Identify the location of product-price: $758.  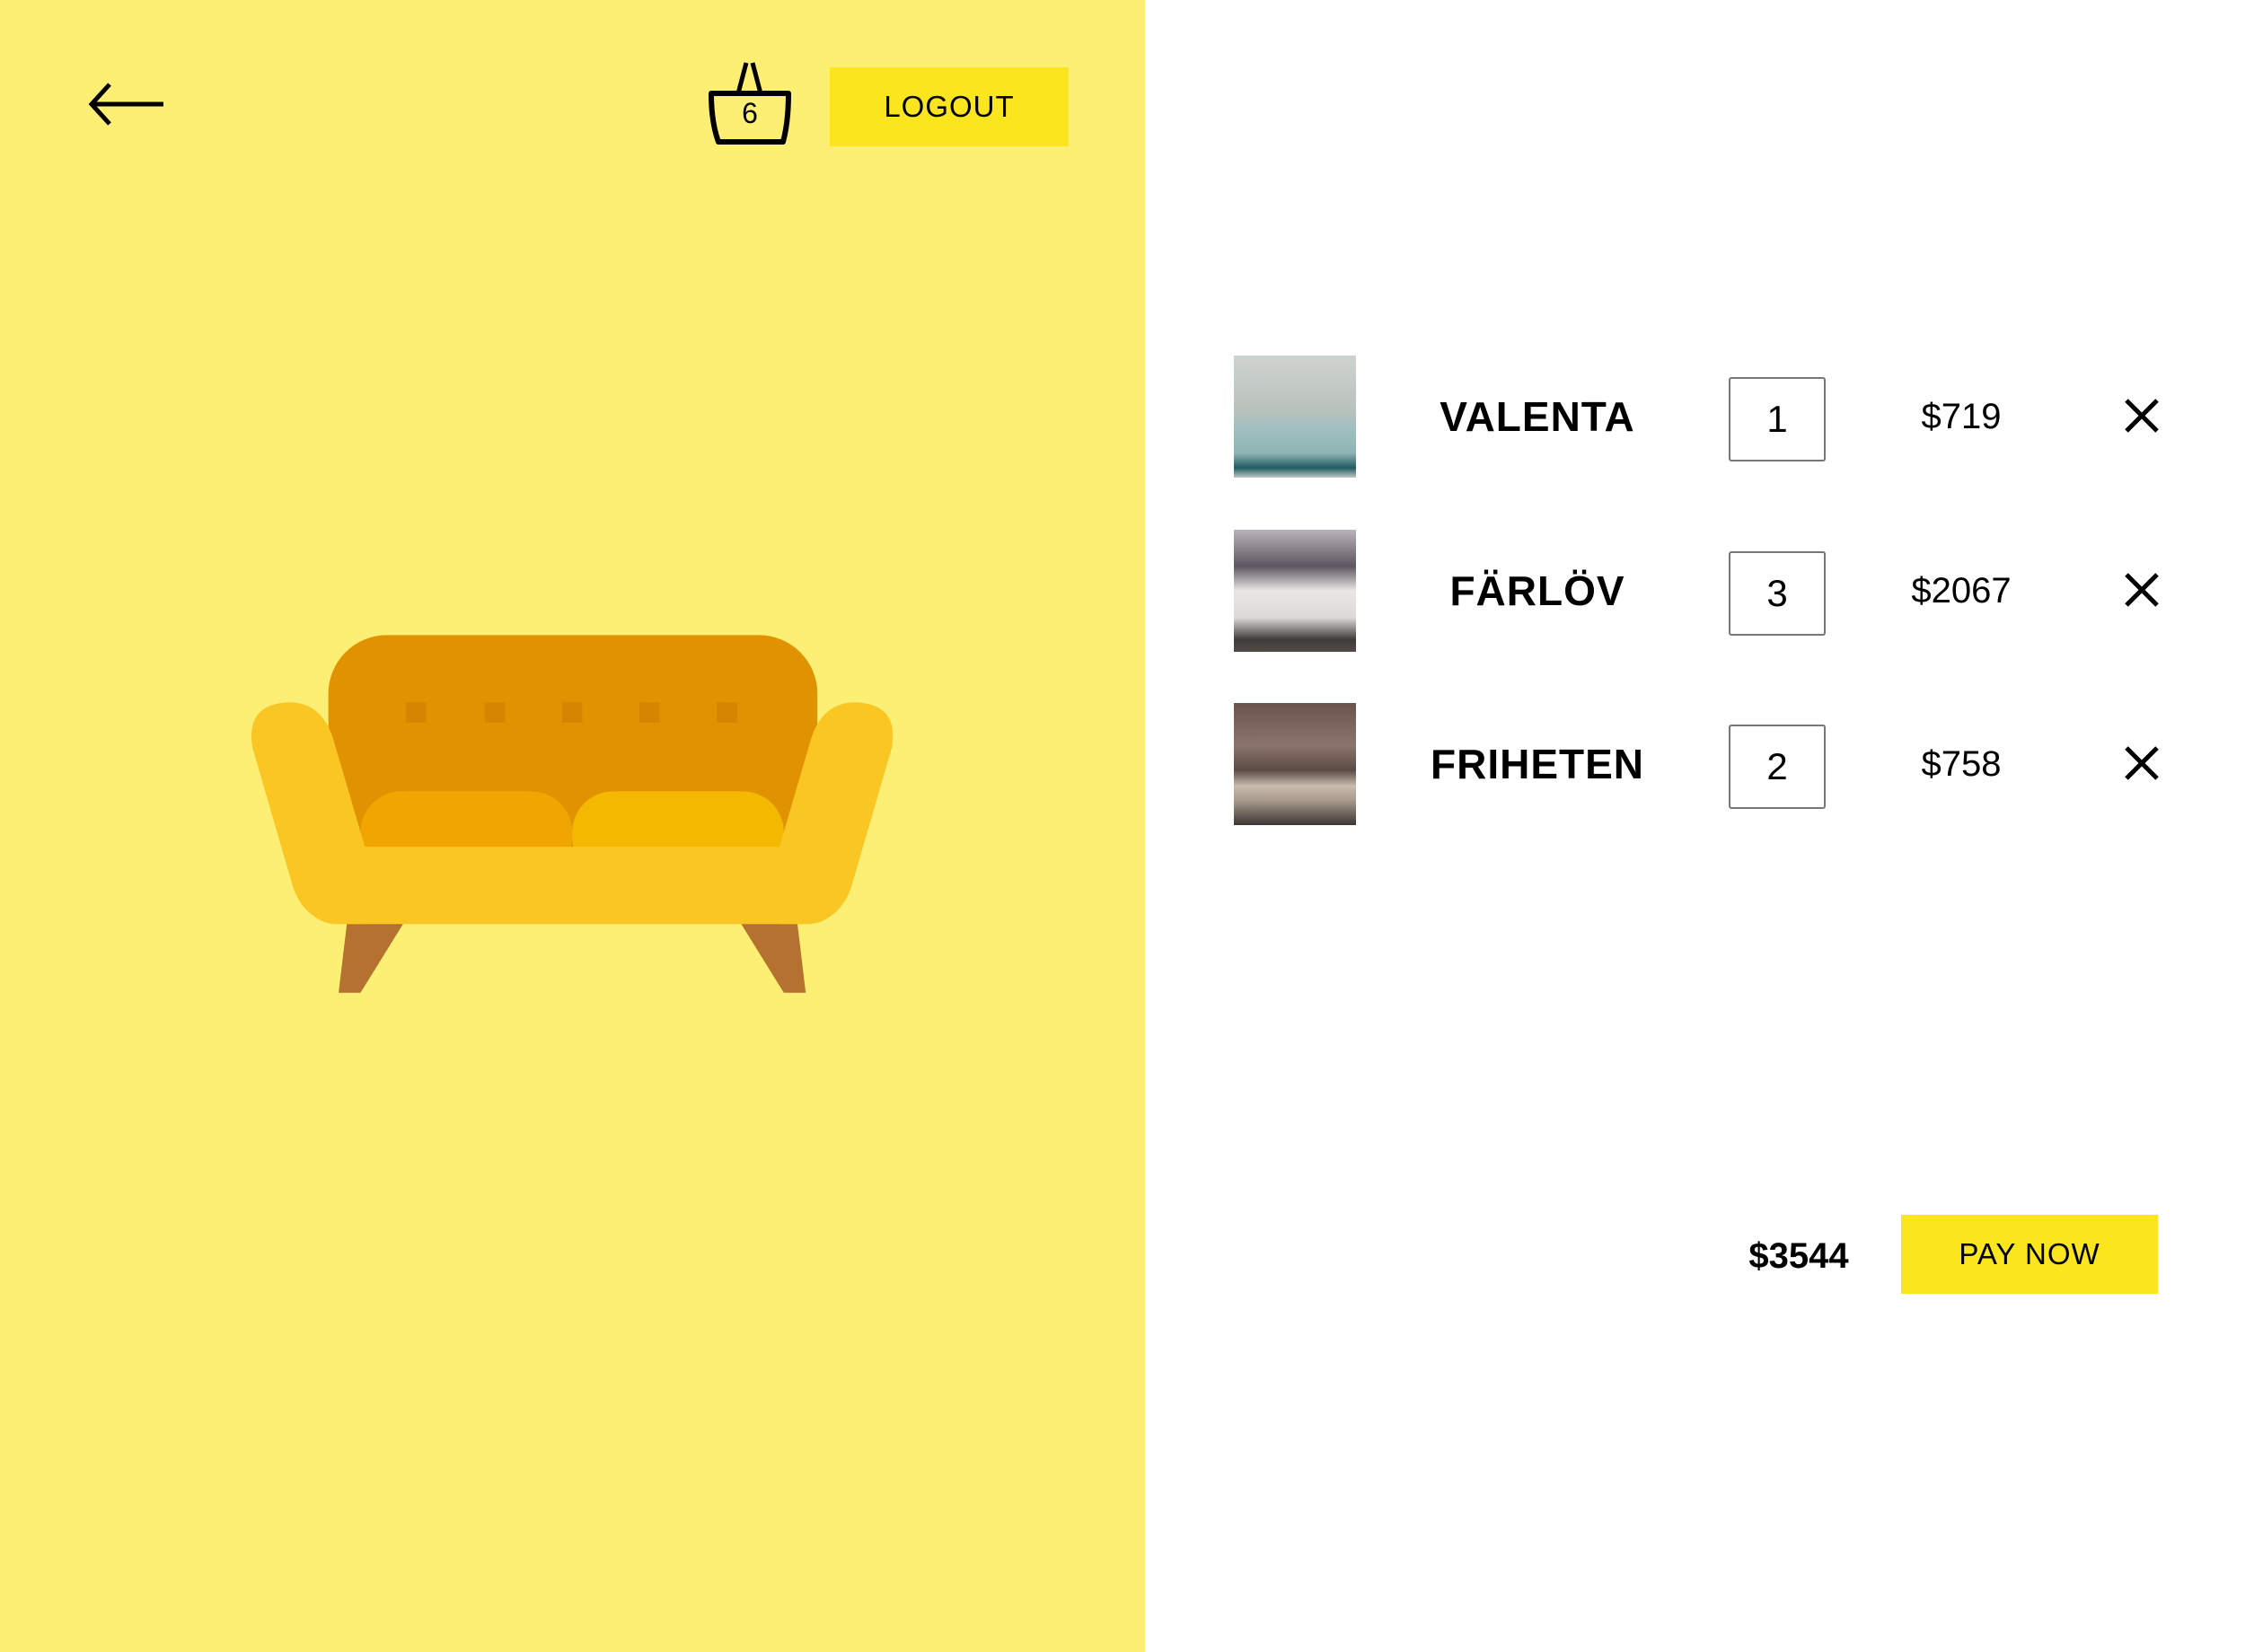
(1962, 764).